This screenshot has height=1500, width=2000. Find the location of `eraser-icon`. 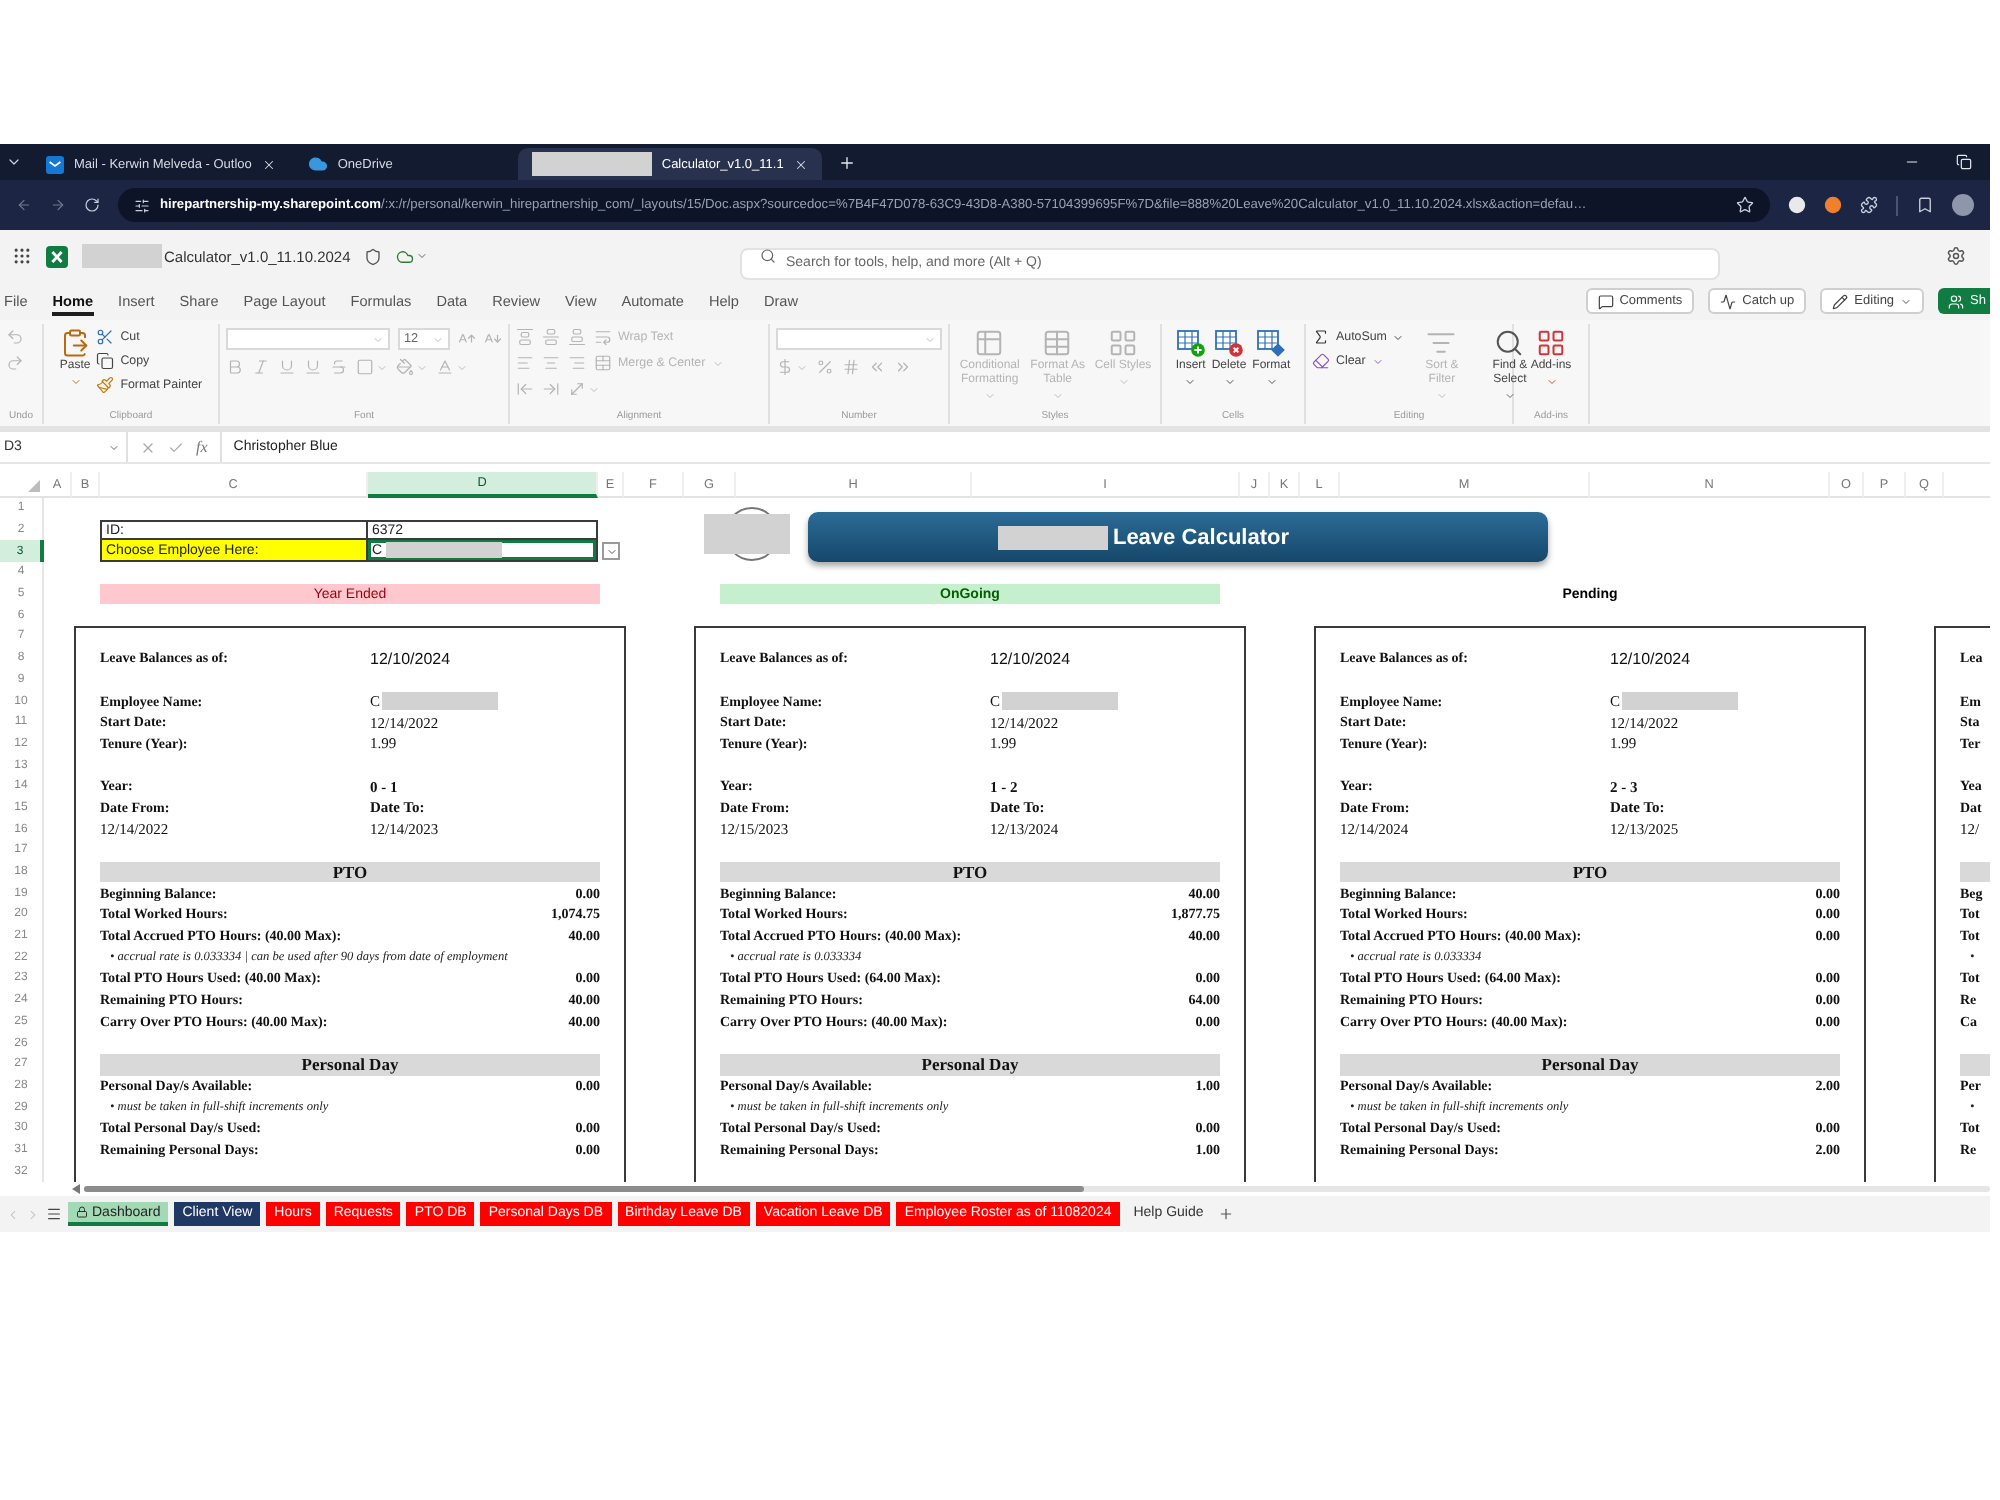

eraser-icon is located at coordinates (1321, 361).